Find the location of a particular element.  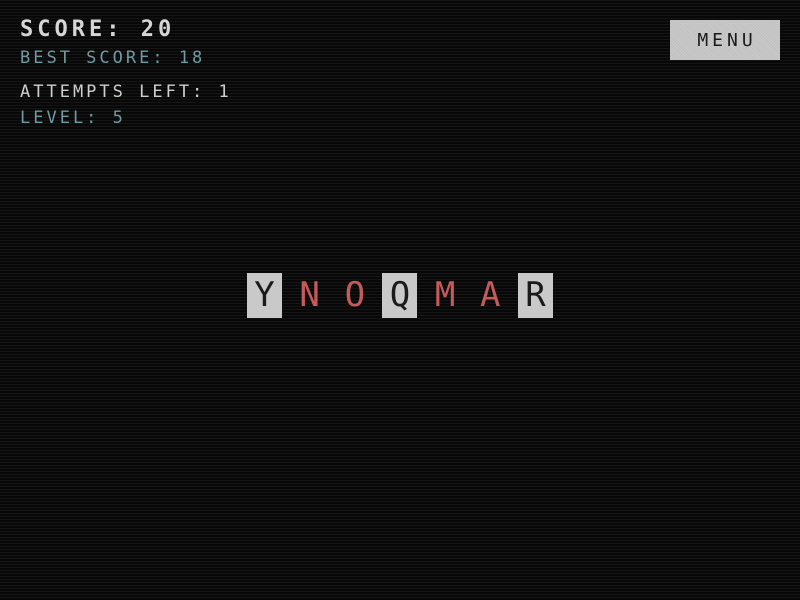

word-puzzle: Y N O Q M A R is located at coordinates (400, 295).